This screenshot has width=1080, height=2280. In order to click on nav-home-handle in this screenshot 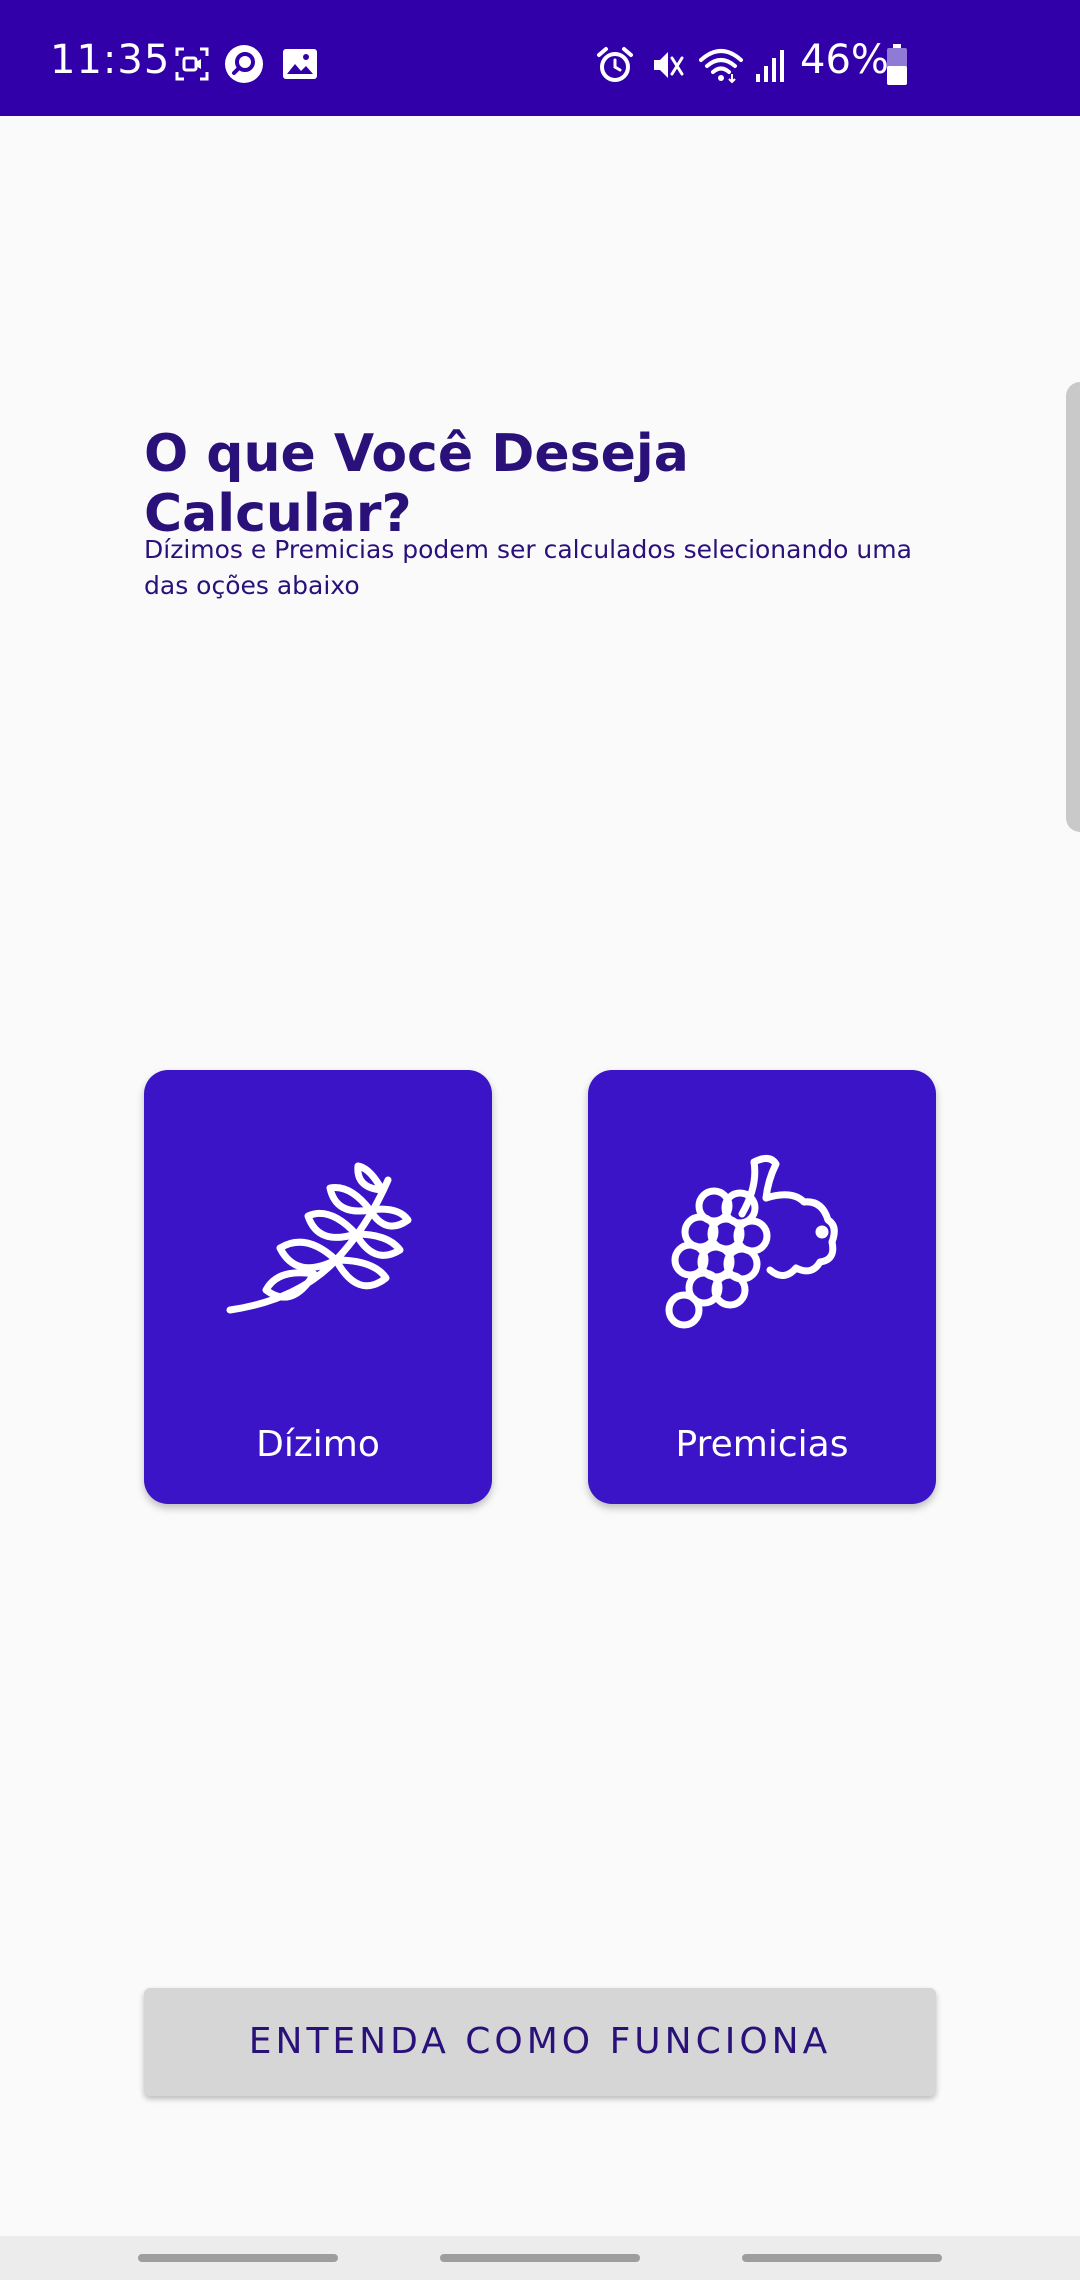, I will do `click(540, 2258)`.